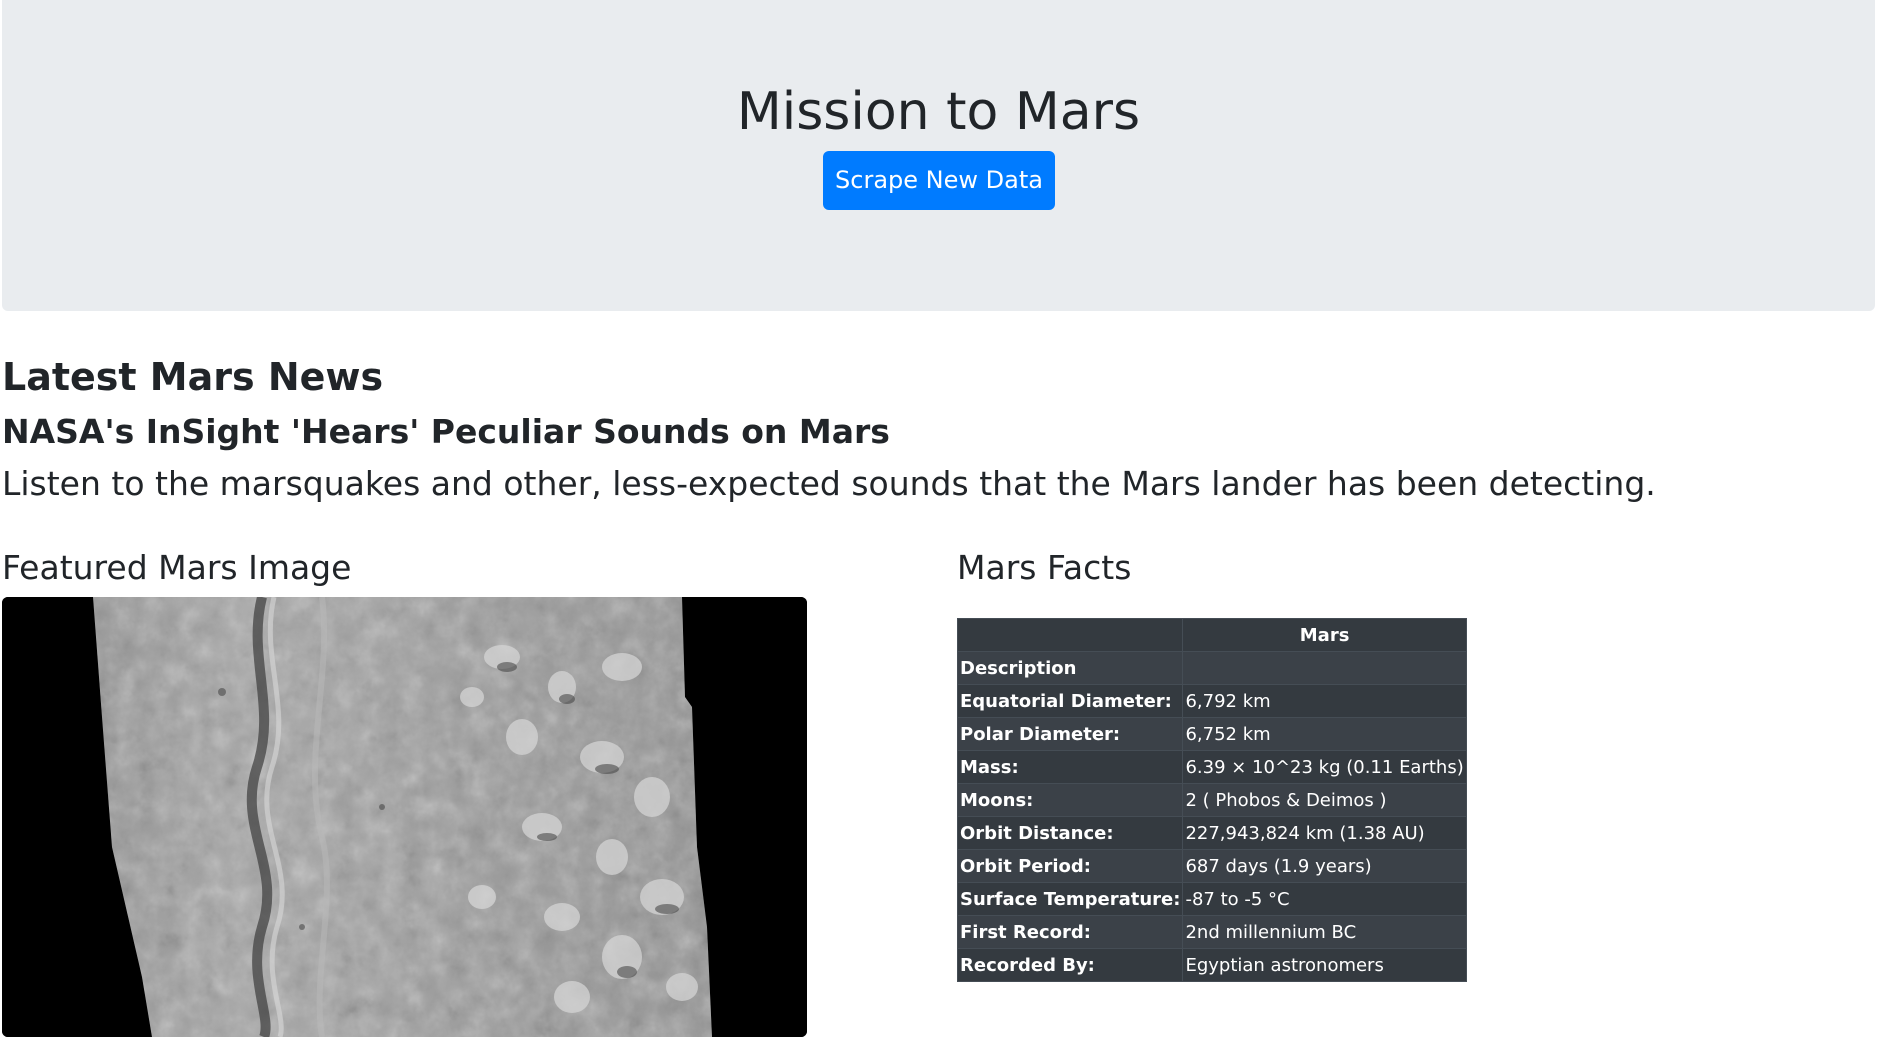  I want to click on fact-value, so click(1324, 668).